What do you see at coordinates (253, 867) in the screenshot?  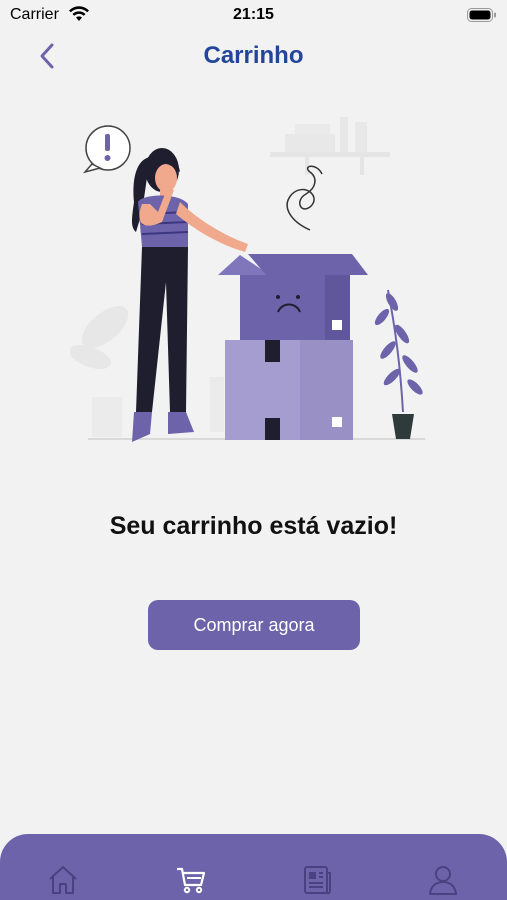 I see `bottom-tab-bar` at bounding box center [253, 867].